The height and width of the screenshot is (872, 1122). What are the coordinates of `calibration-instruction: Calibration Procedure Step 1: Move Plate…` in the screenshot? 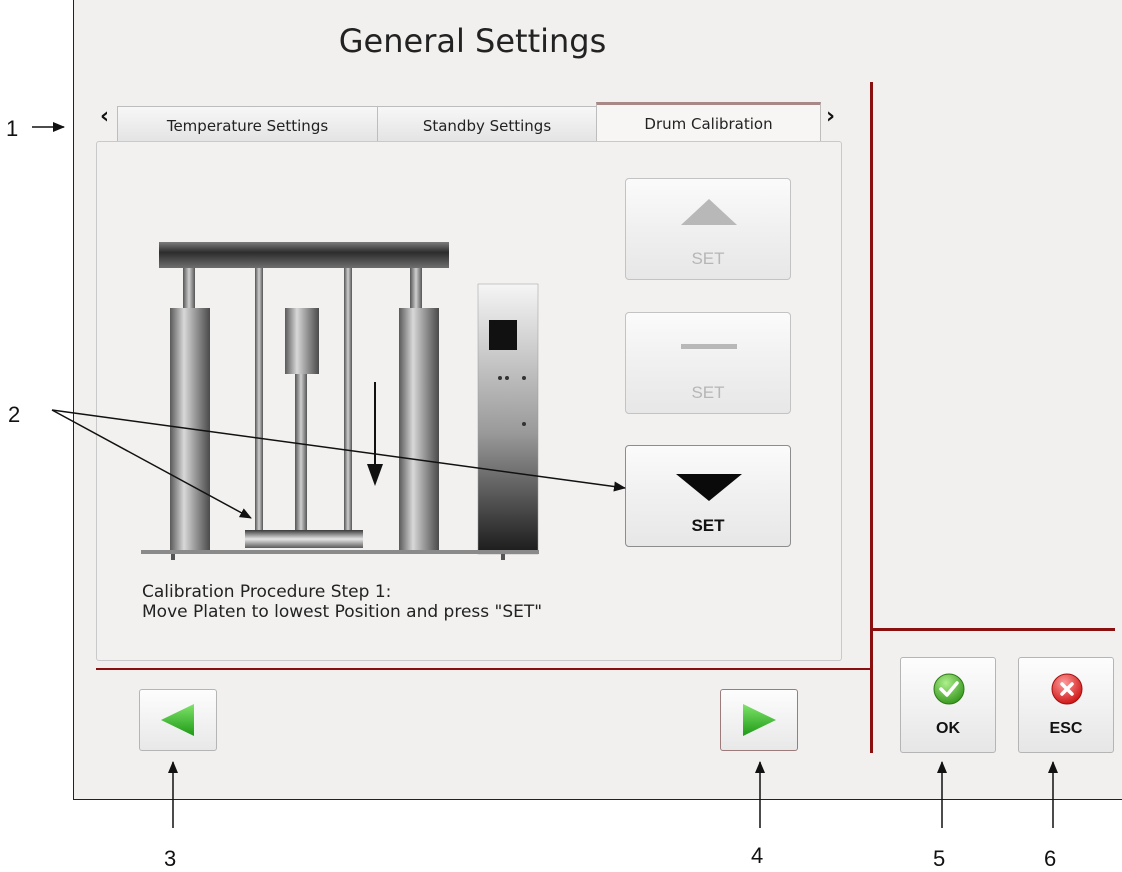 It's located at (342, 602).